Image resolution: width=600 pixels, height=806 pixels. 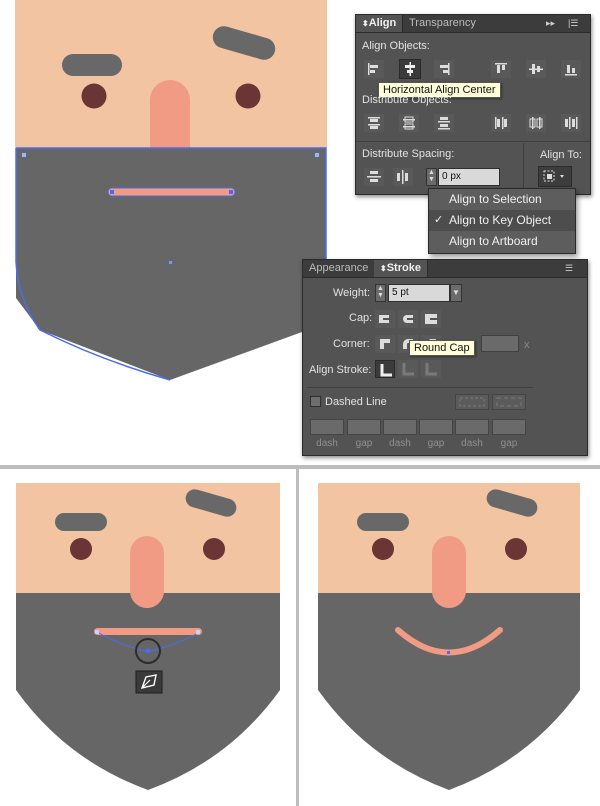 What do you see at coordinates (315, 401) in the screenshot?
I see `dashed-line-checkbox` at bounding box center [315, 401].